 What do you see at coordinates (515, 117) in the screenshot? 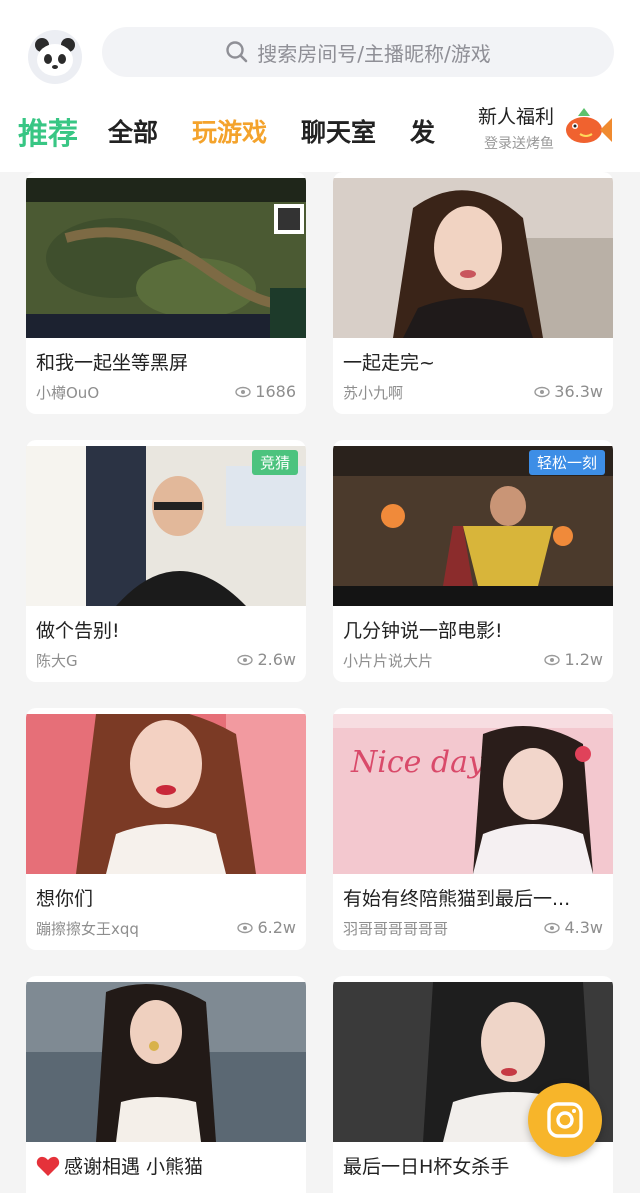
I see `promo-title: 新人福利` at bounding box center [515, 117].